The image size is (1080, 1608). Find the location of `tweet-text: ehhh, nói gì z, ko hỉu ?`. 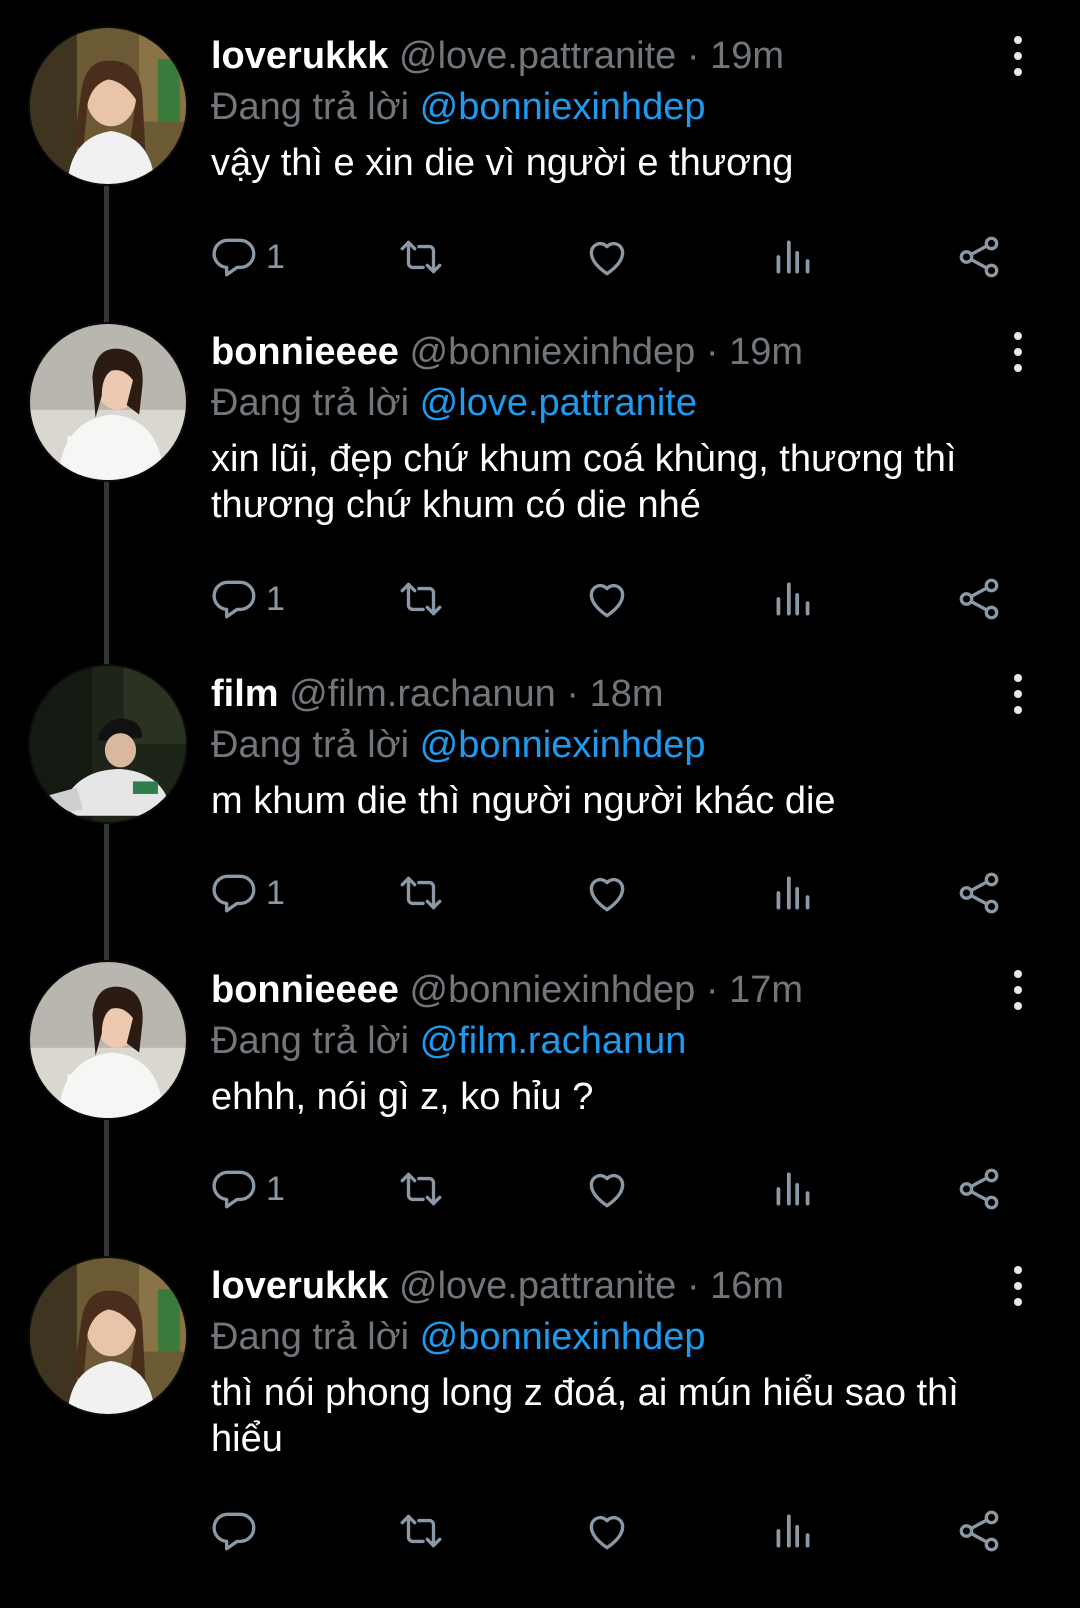

tweet-text: ehhh, nói gì z, ko hỉu ? is located at coordinates (402, 1097).